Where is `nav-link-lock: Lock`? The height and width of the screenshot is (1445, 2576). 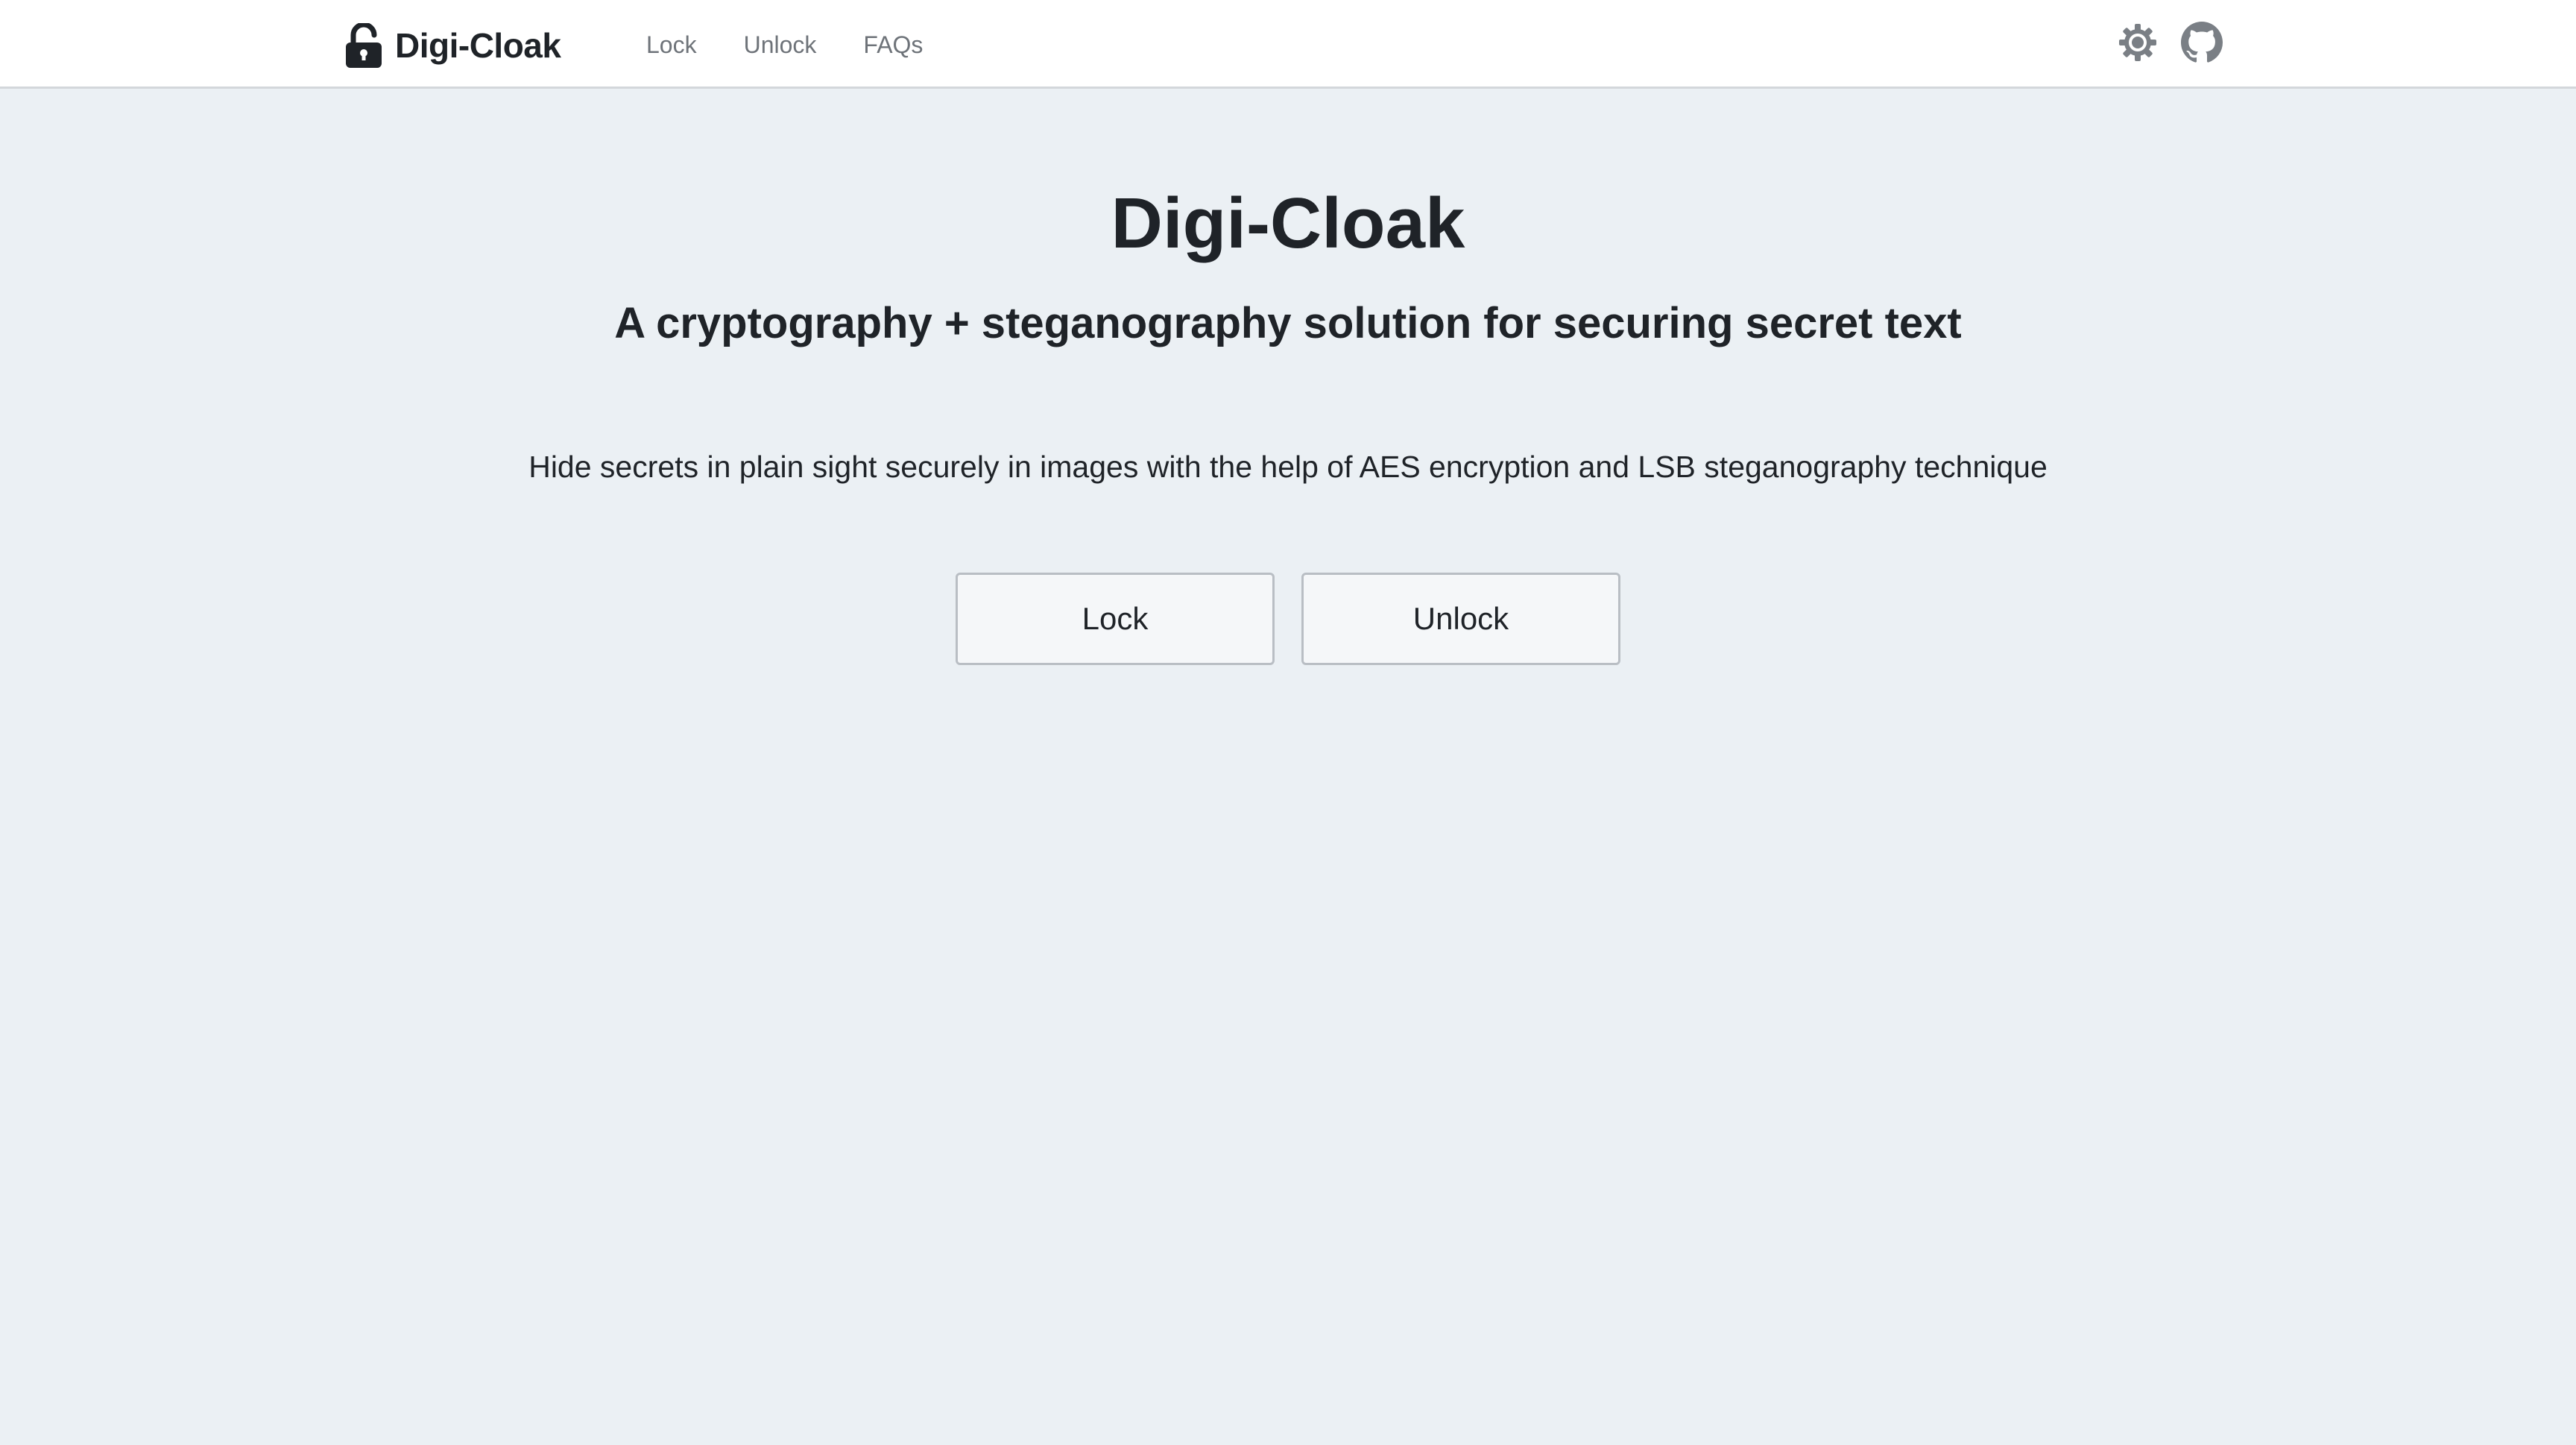 nav-link-lock: Lock is located at coordinates (671, 45).